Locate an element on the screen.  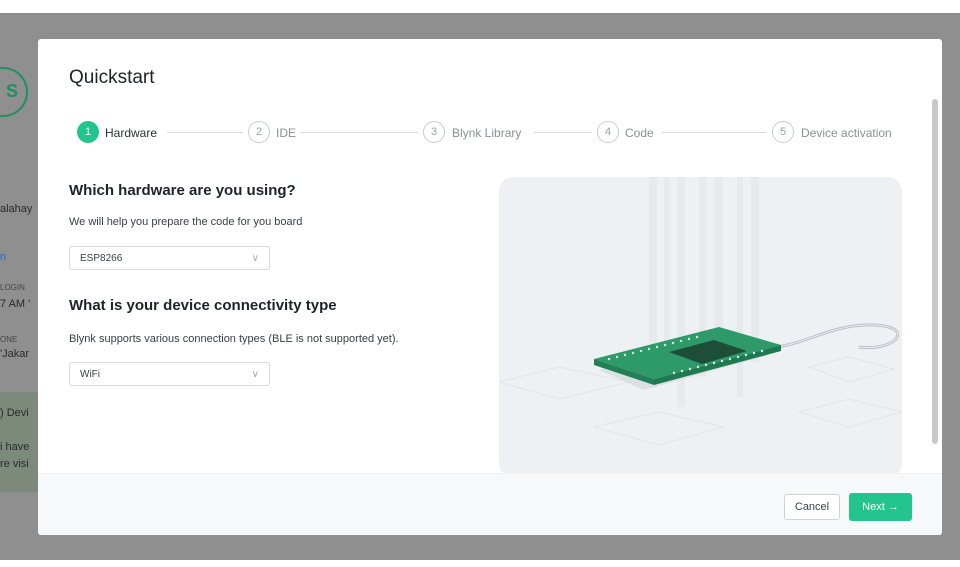
step-2-indicator: 2 is located at coordinates (259, 132).